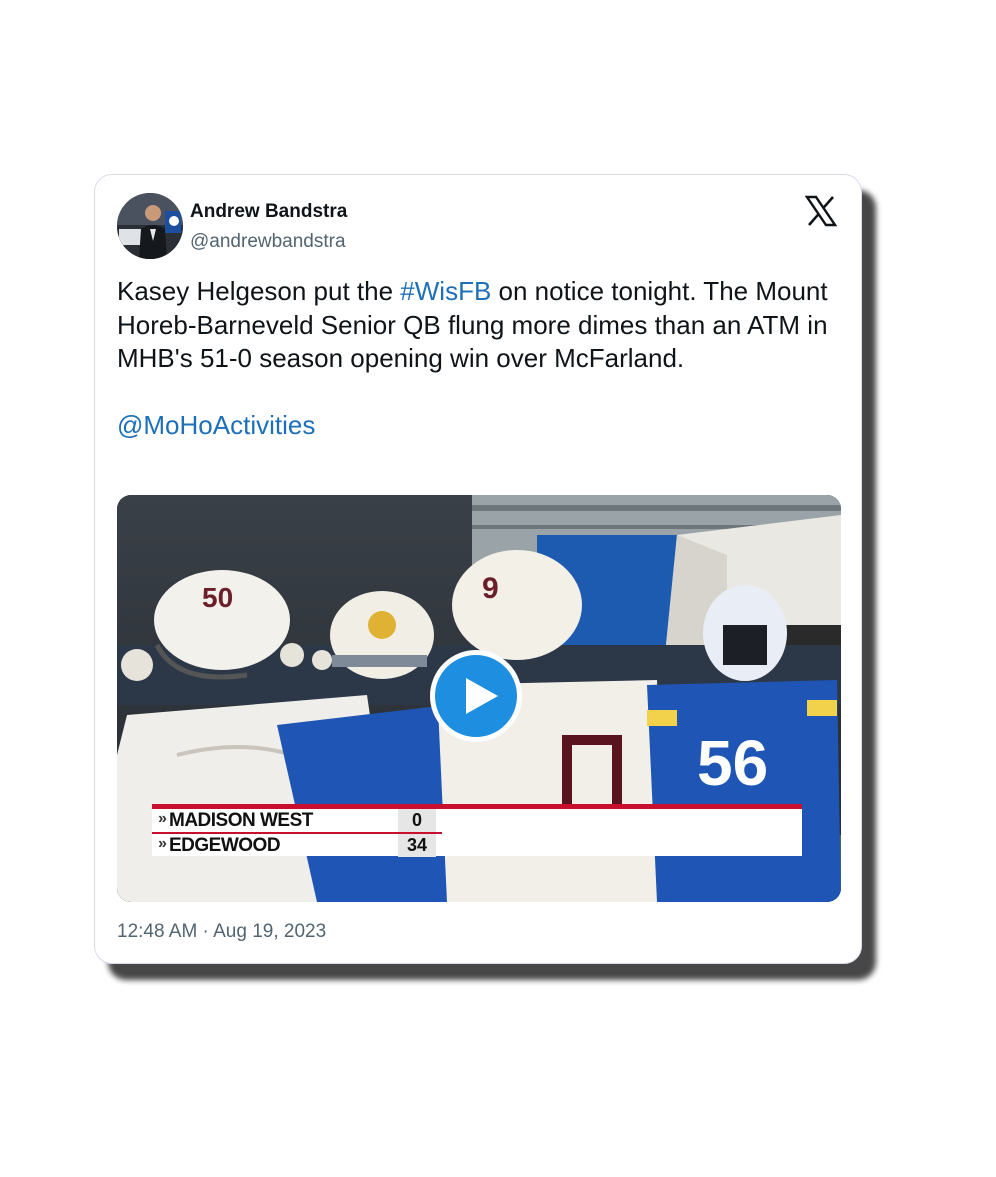  I want to click on score-row: » MADISON WEST 0, so click(297, 821).